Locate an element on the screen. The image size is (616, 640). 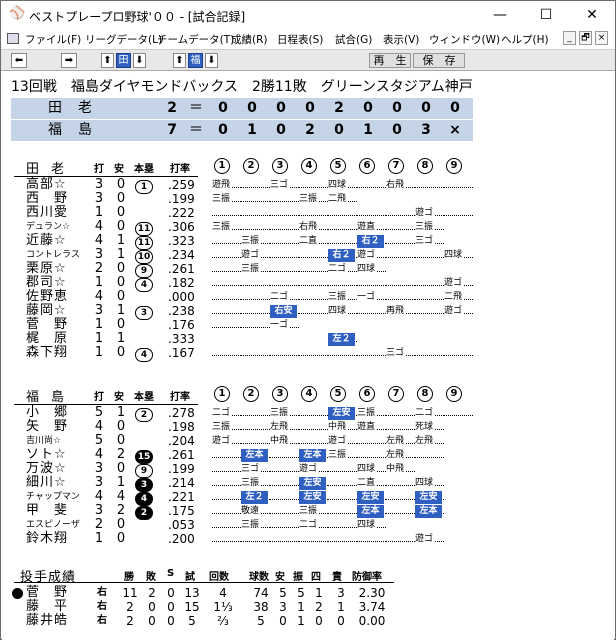
player-row: 吉川尚☆ 5 0 .204 遊ゴ 中飛 遊ゴ 左飛 左飛 is located at coordinates (308, 441).